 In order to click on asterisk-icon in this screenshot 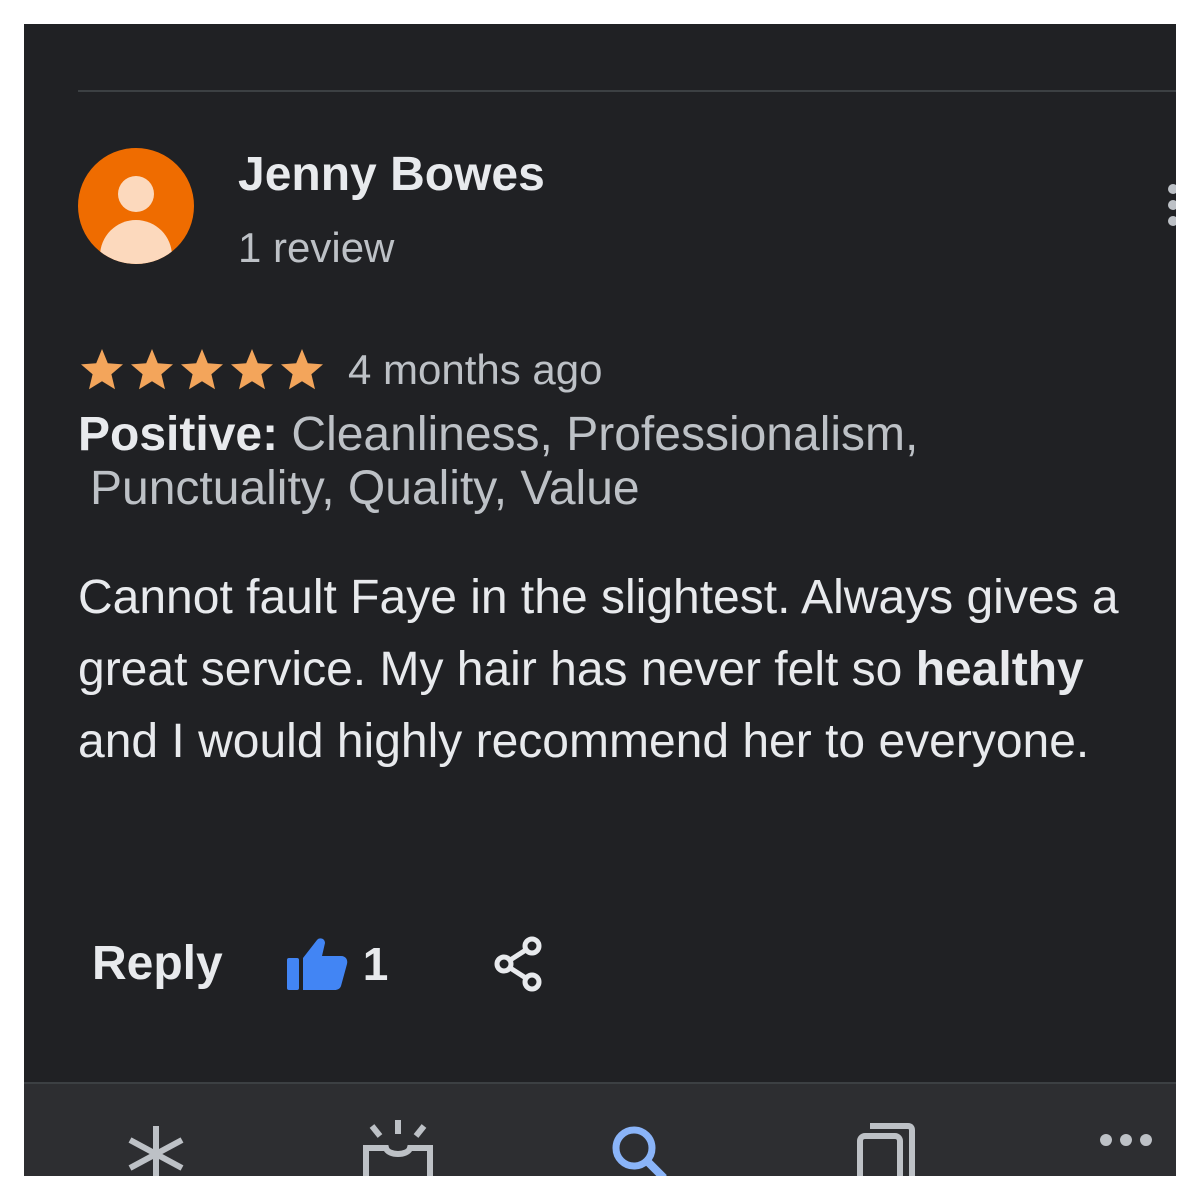, I will do `click(156, 1151)`.